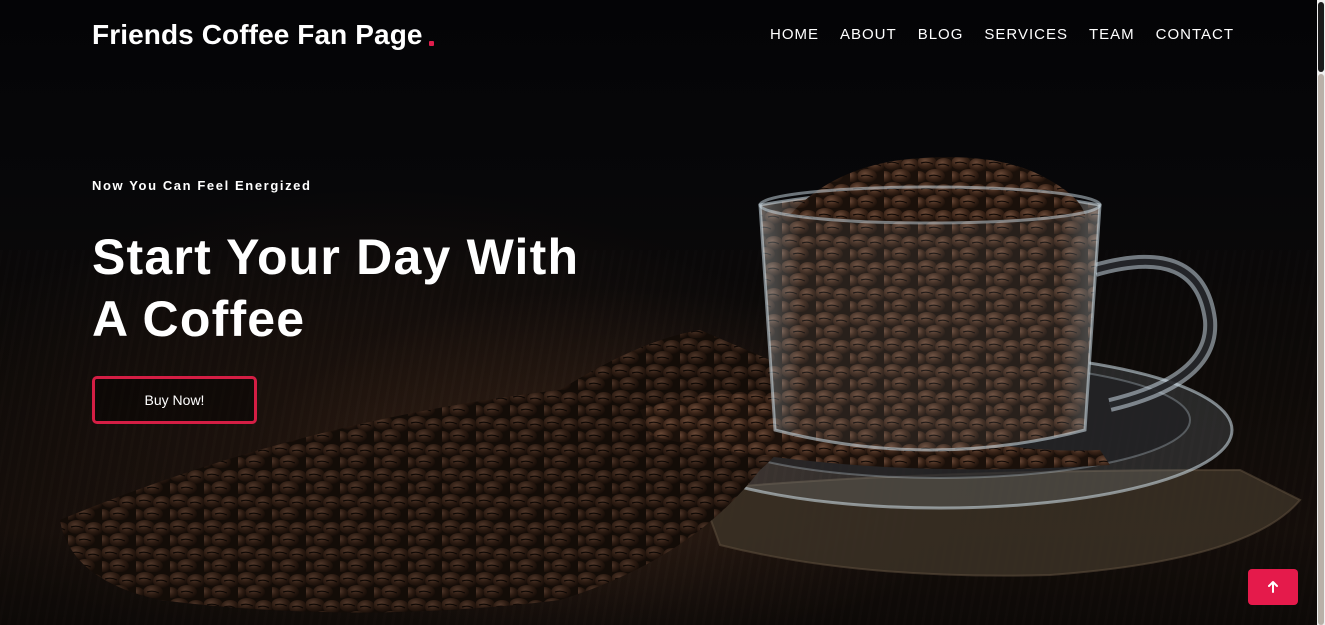 This screenshot has width=1325, height=625. I want to click on main-nav: HOME ABOUT BLOG SERVICES TEAM CONTACT, so click(1002, 34).